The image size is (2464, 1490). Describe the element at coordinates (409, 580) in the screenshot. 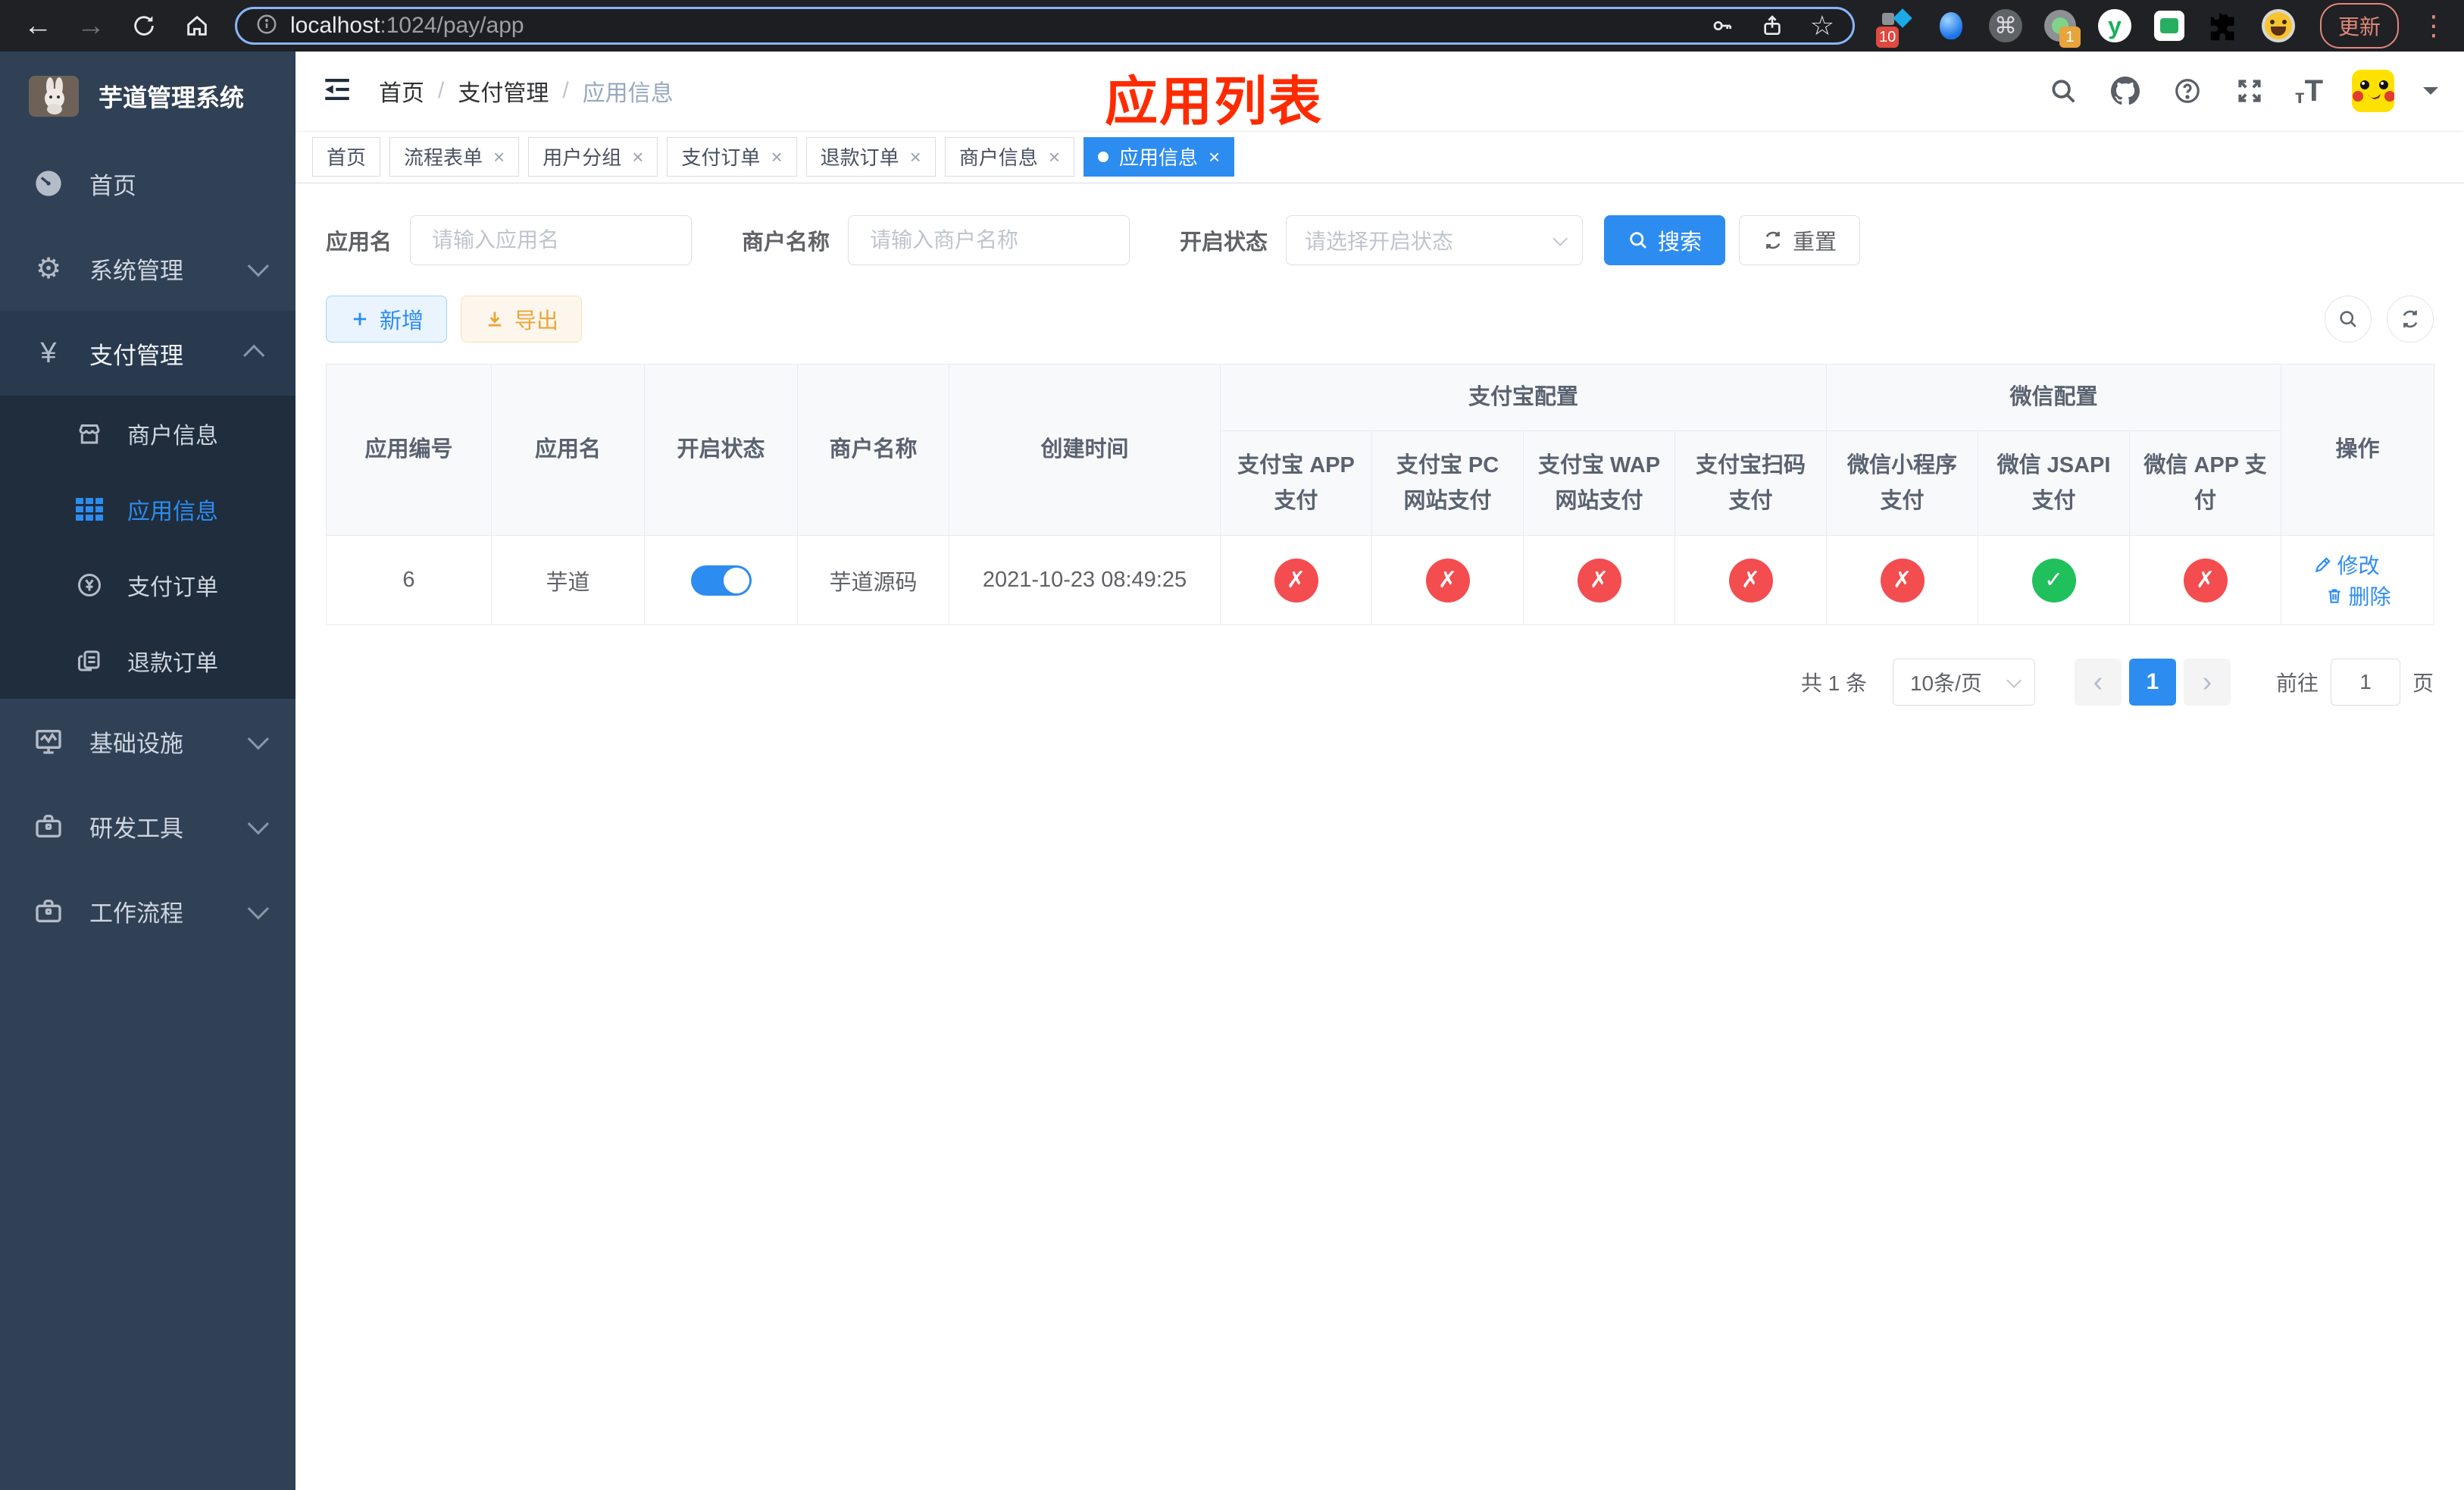

I see `cell-app-id: 6` at that location.